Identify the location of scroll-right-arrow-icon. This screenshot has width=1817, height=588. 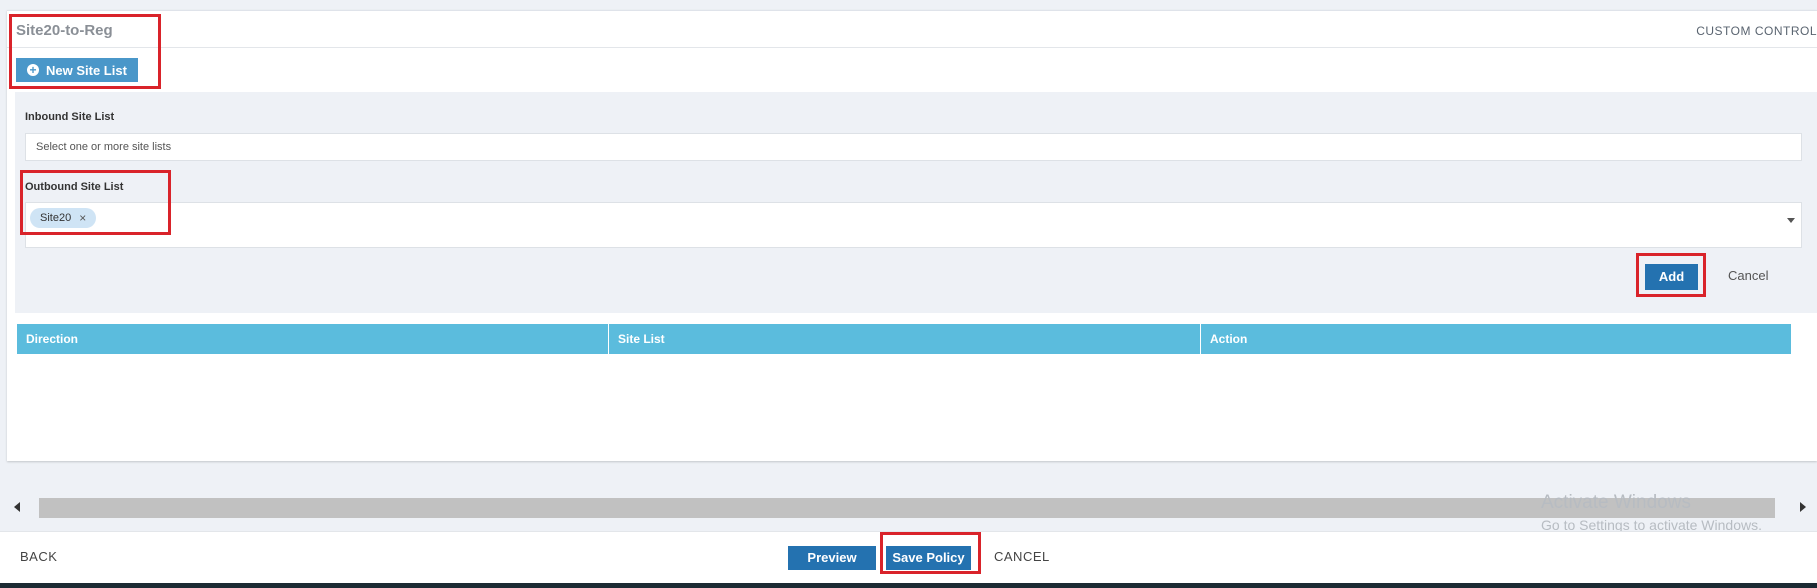
(1803, 507).